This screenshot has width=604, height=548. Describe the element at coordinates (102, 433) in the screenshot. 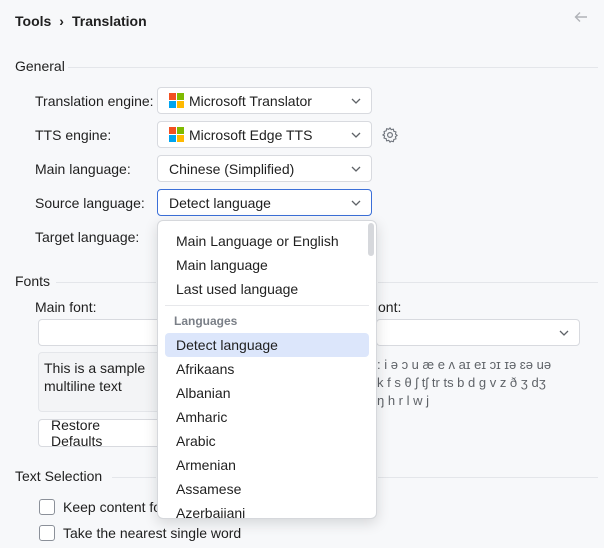

I see `restore-defaults-button: Restore Defaults` at that location.